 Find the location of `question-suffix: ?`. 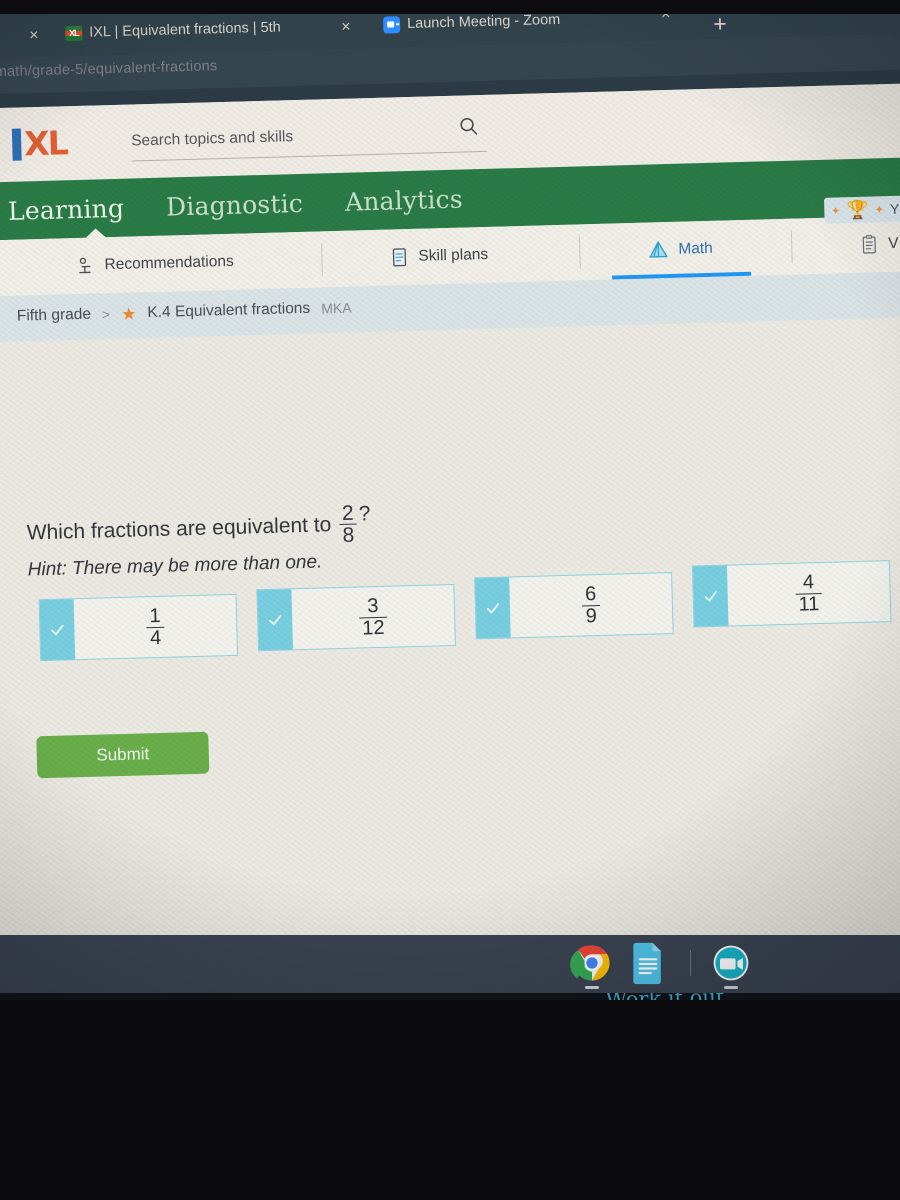

question-suffix: ? is located at coordinates (364, 514).